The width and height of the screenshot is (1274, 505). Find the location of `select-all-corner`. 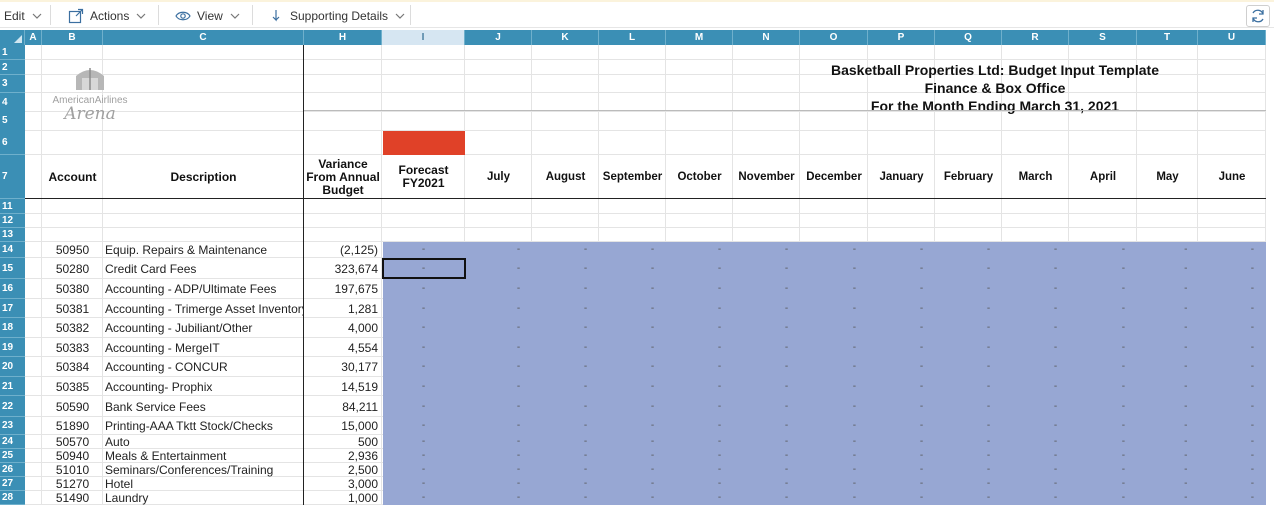

select-all-corner is located at coordinates (12, 37).